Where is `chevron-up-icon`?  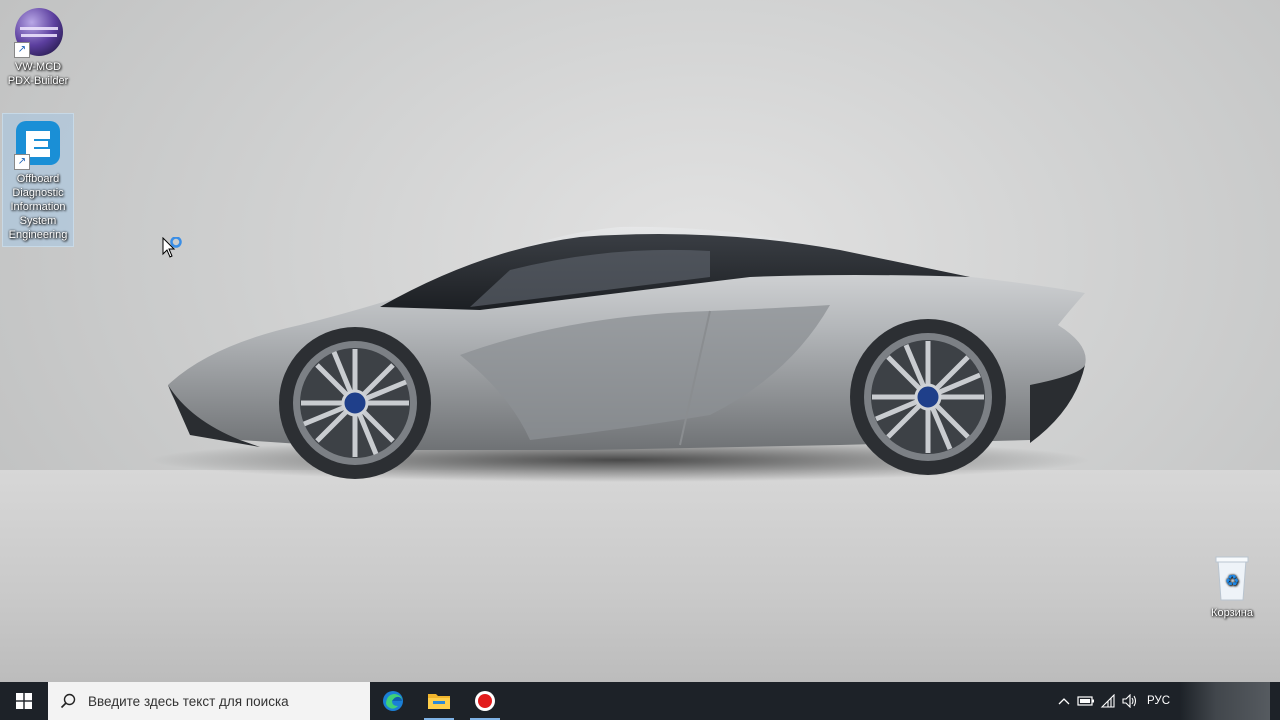 chevron-up-icon is located at coordinates (1064, 701).